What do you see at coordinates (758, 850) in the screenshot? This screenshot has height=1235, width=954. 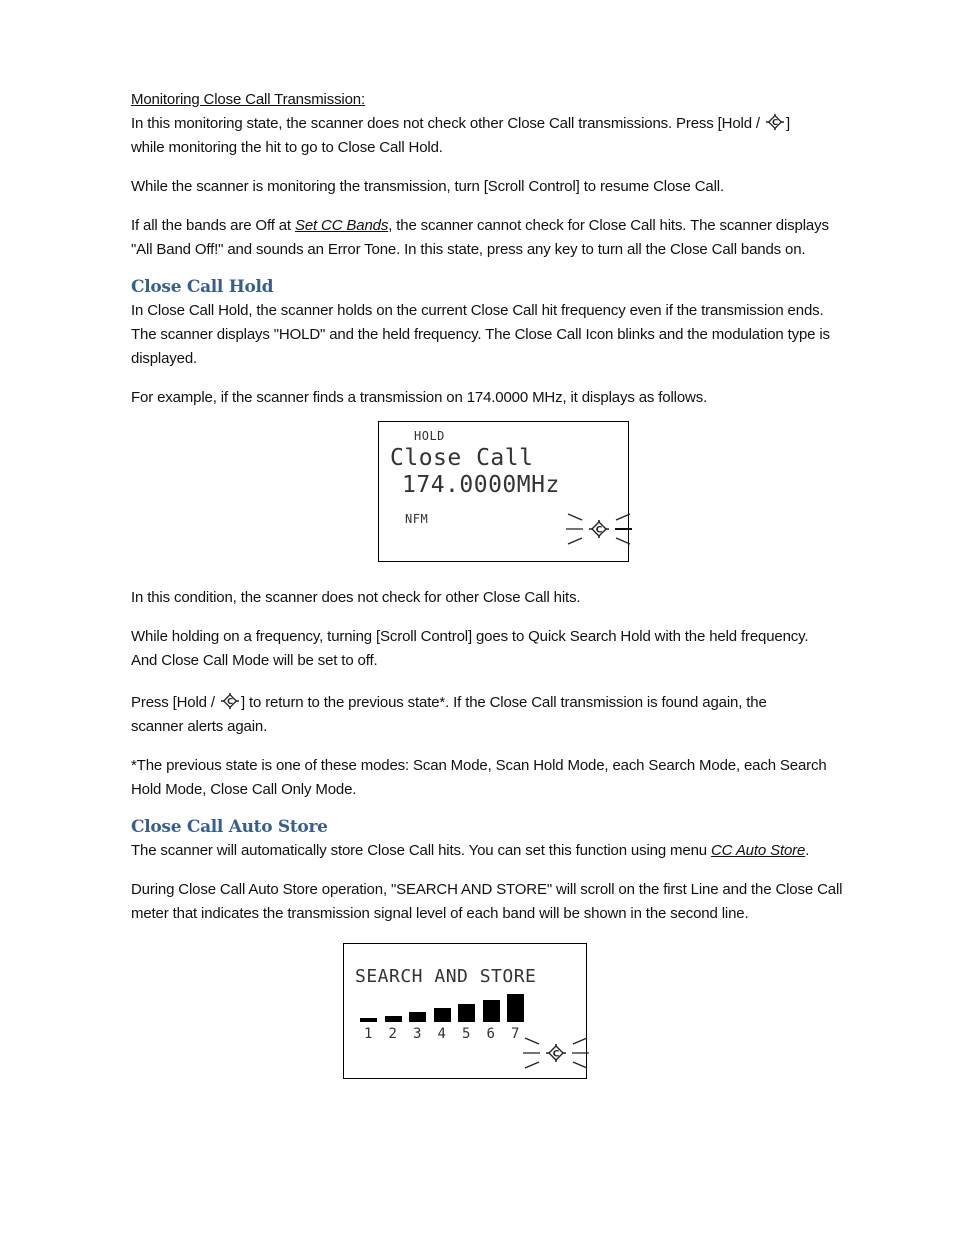 I see `cc-auto-store-link: CC Auto Store` at bounding box center [758, 850].